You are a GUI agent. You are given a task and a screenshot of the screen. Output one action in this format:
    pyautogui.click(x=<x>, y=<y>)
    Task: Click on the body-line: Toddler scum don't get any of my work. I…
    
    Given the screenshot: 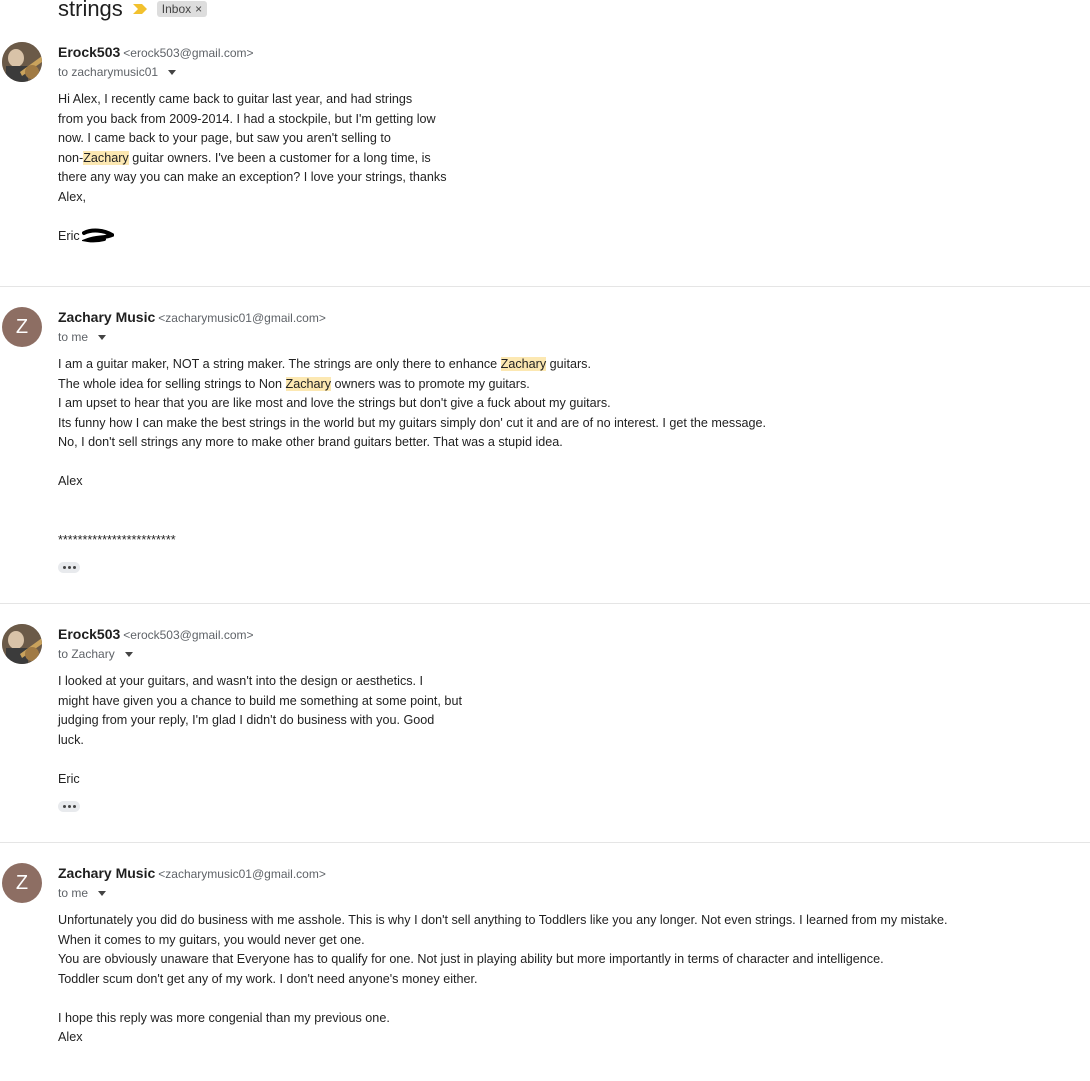 What is the action you would take?
    pyautogui.click(x=503, y=980)
    